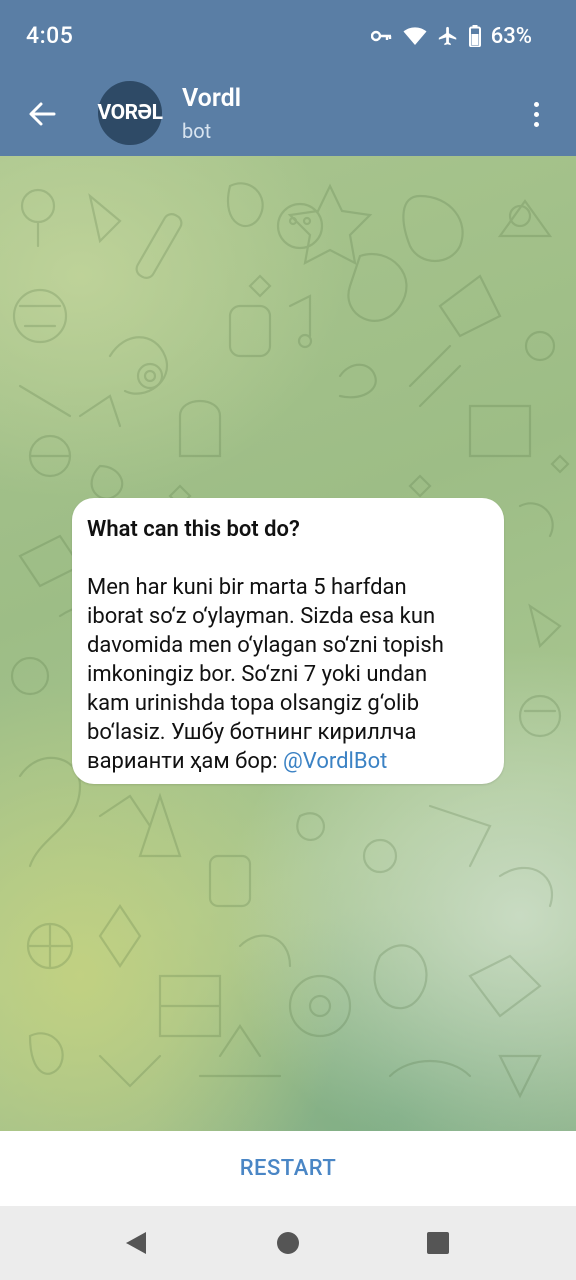  Describe the element at coordinates (536, 114) in the screenshot. I see `more-menu-button` at that location.